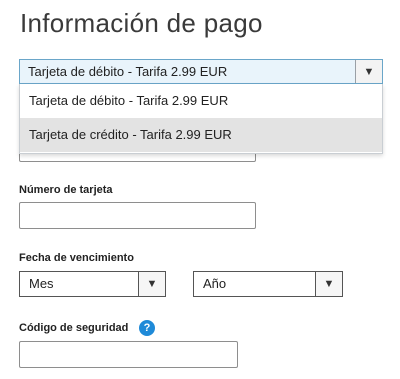 Image resolution: width=400 pixels, height=379 pixels. What do you see at coordinates (74, 328) in the screenshot?
I see `security-code-label: Código de seguridad` at bounding box center [74, 328].